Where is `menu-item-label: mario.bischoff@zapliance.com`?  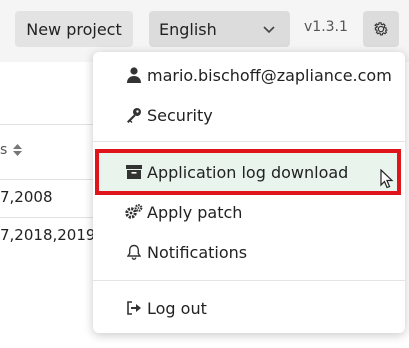
menu-item-label: mario.bischoff@zapliance.com is located at coordinates (269, 75).